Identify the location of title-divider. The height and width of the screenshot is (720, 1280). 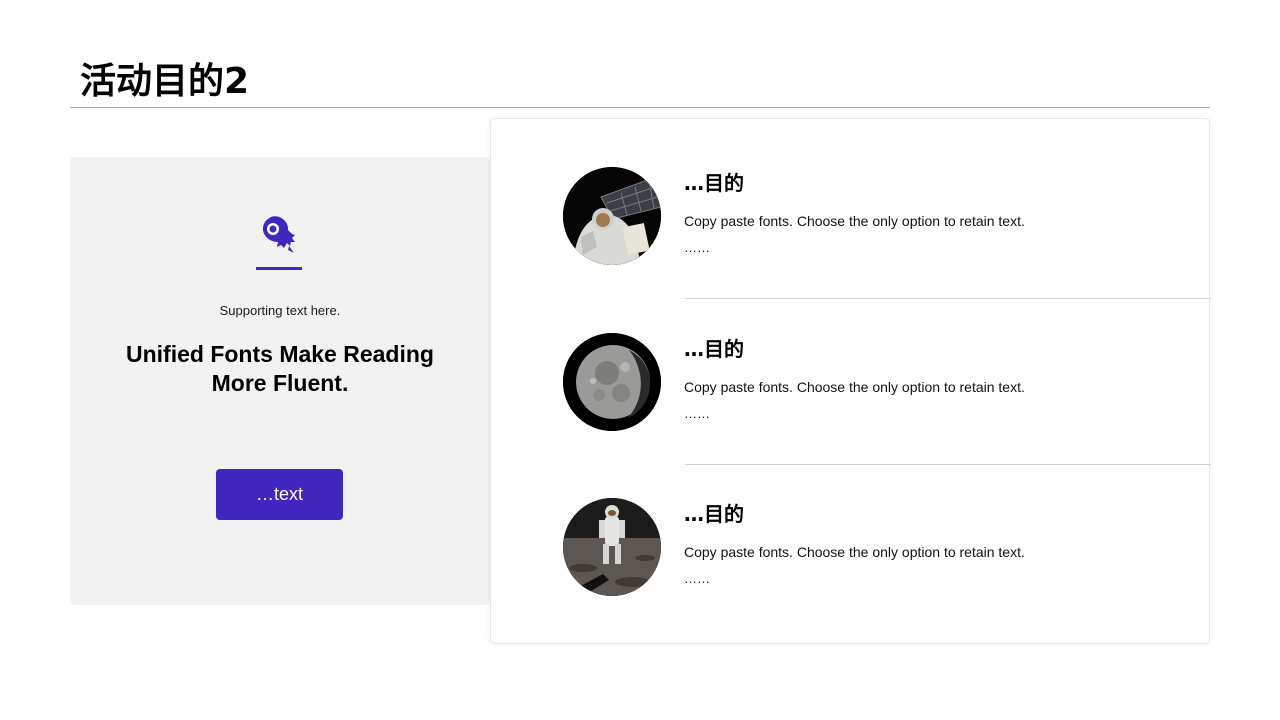
(640, 107).